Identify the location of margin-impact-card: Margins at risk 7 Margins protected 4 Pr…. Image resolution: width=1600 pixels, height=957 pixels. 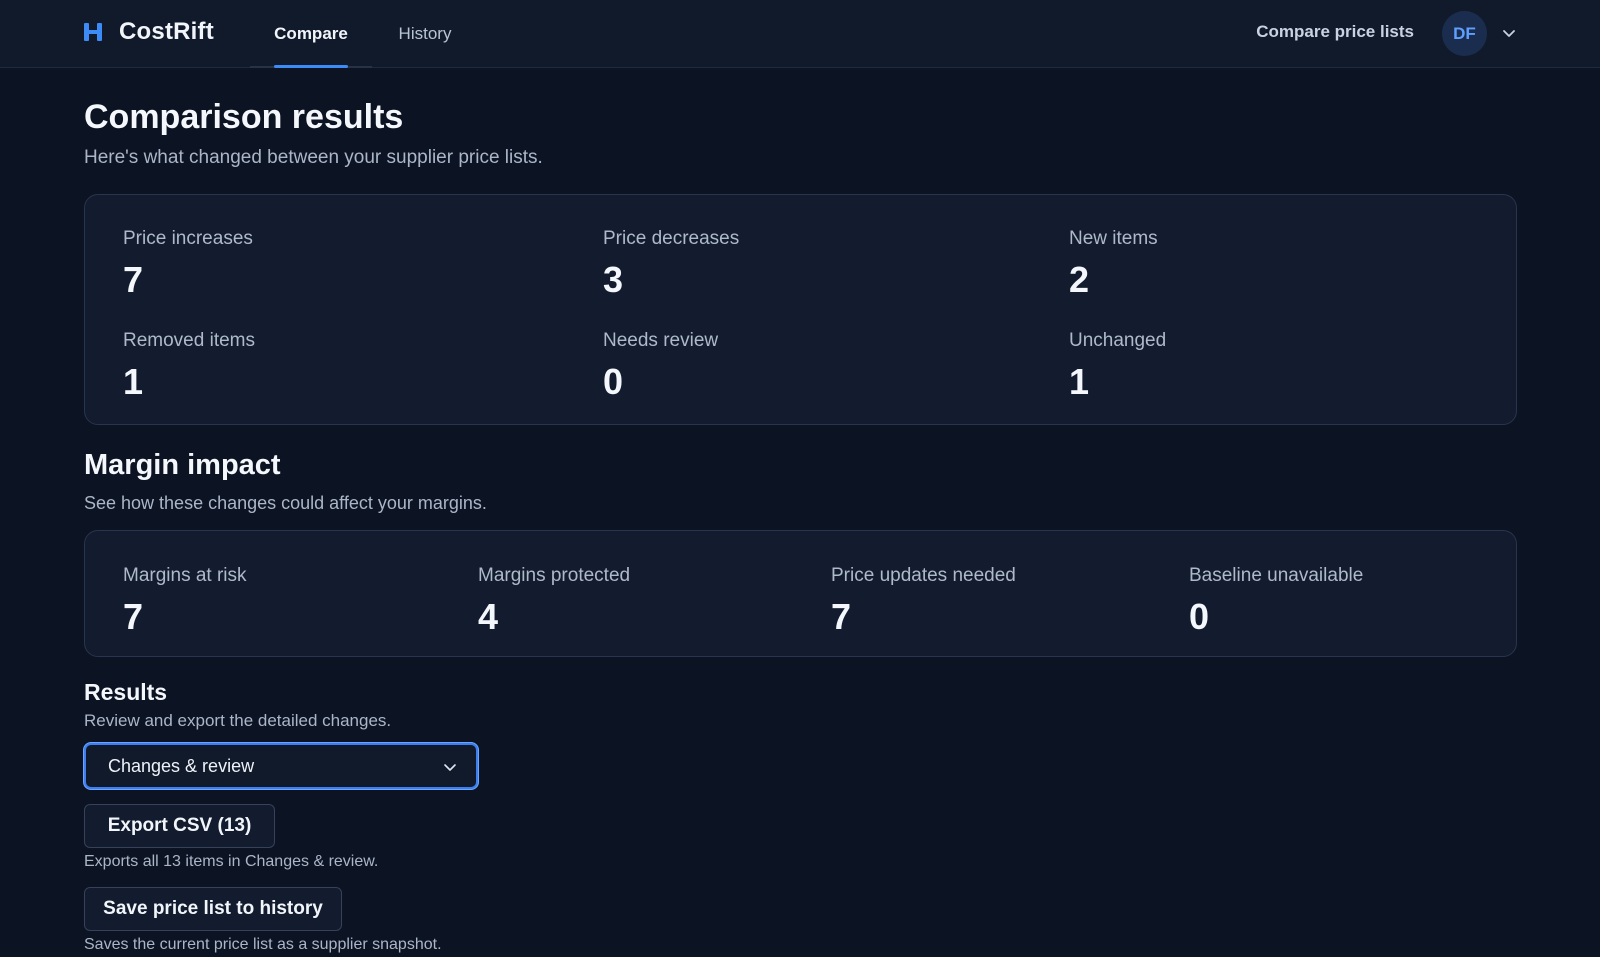
(800, 593).